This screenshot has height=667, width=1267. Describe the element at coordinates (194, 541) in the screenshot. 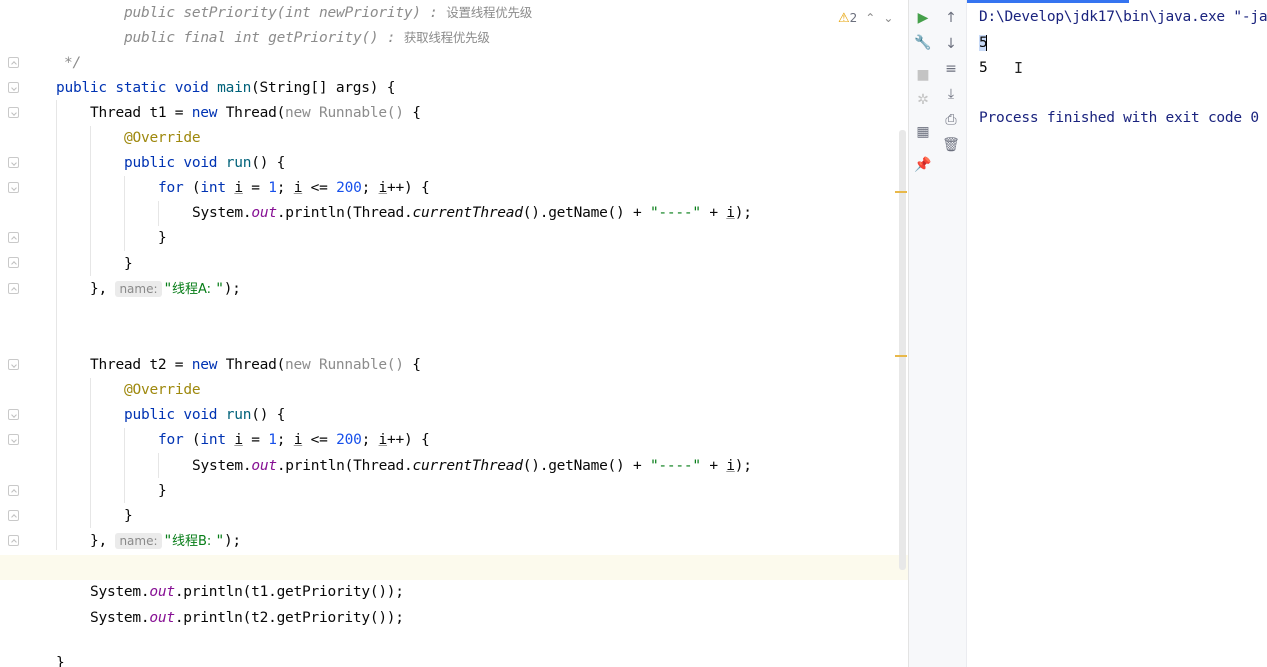

I see `string-literal: 线程B:` at that location.